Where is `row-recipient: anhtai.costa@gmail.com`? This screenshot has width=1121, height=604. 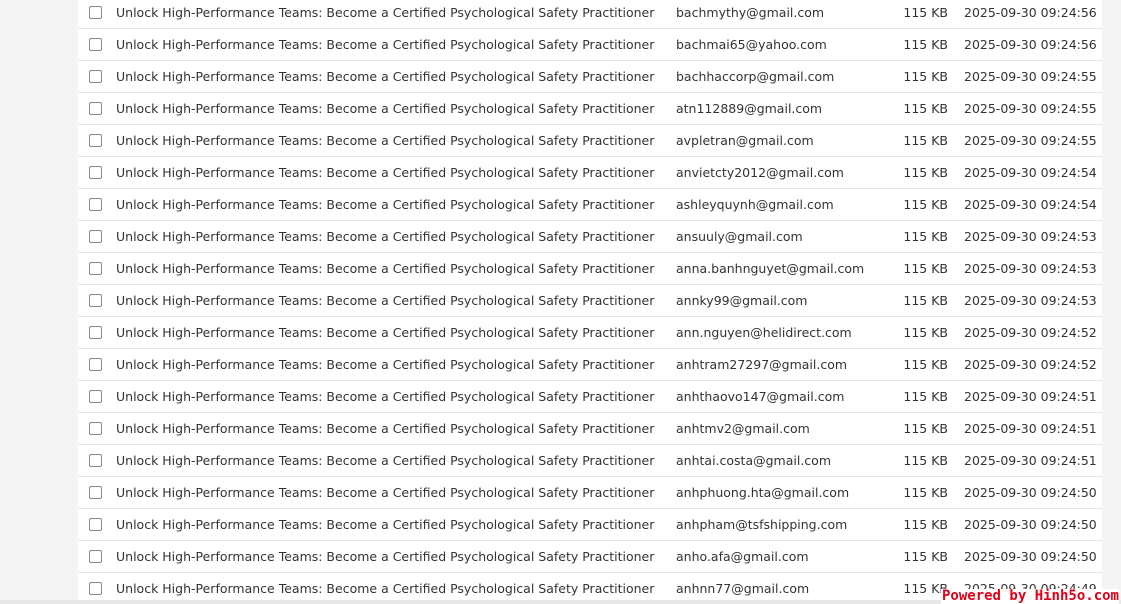
row-recipient: anhtai.costa@gmail.com is located at coordinates (753, 460).